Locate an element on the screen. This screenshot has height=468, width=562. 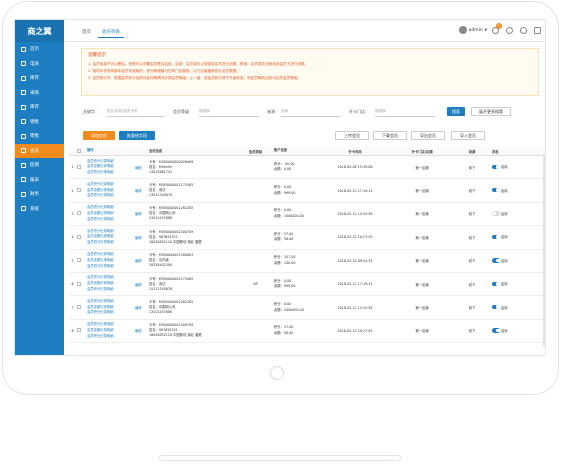
sidebar-item: 销售 is located at coordinates (39, 122).